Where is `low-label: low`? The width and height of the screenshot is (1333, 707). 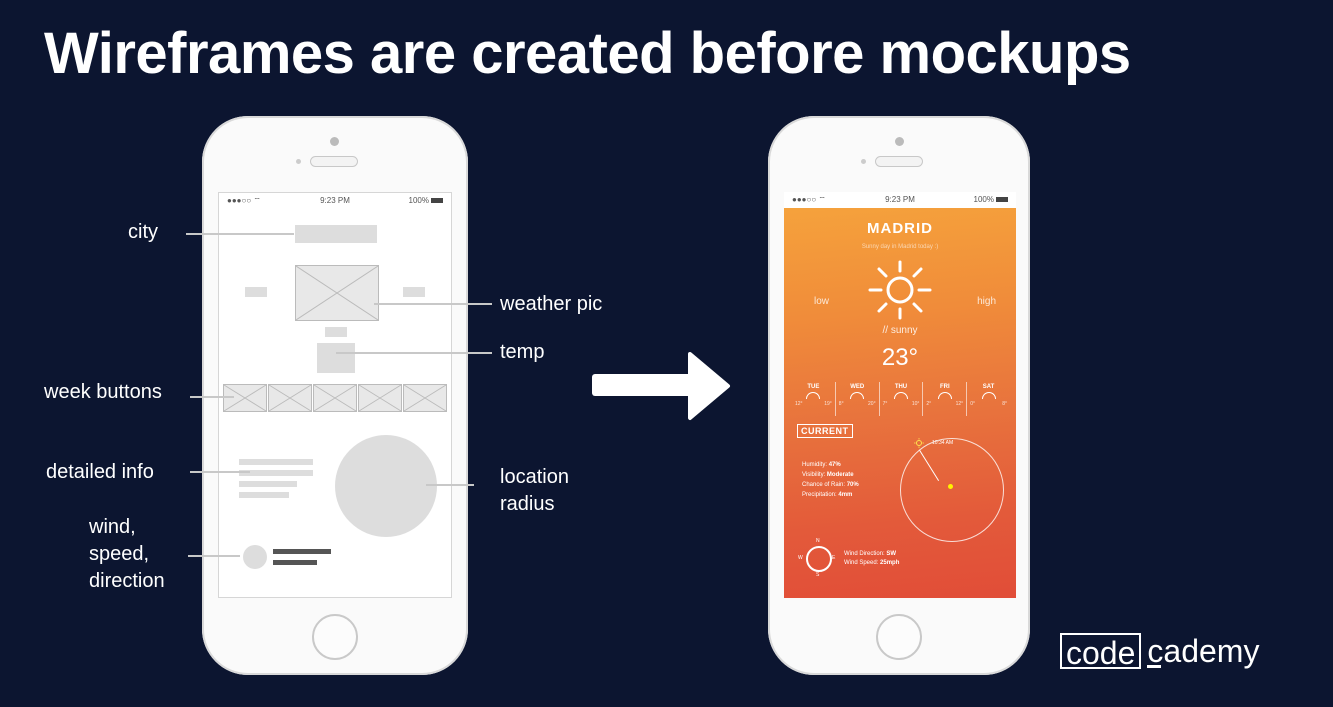
low-label: low is located at coordinates (822, 301).